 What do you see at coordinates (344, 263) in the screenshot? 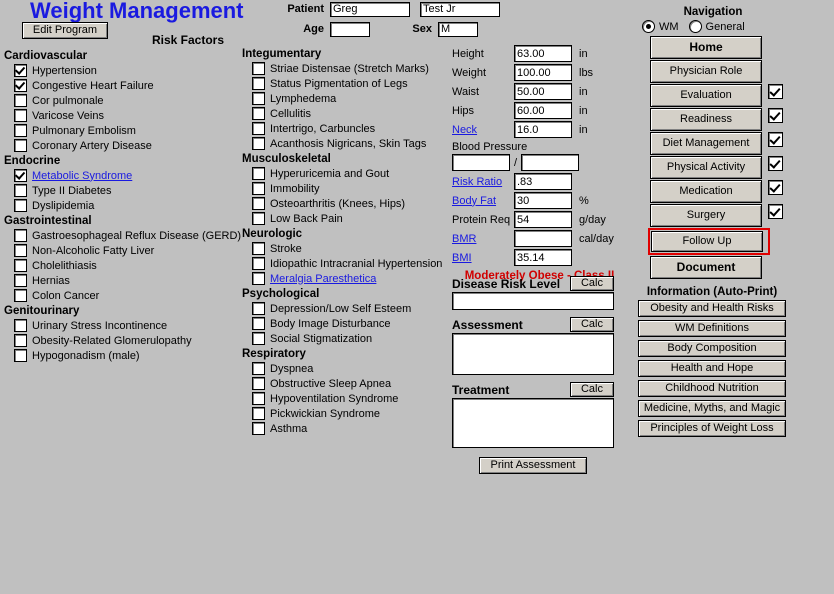
I see `risk-factor-row: Idiopathic Intracranial Hypertension` at bounding box center [344, 263].